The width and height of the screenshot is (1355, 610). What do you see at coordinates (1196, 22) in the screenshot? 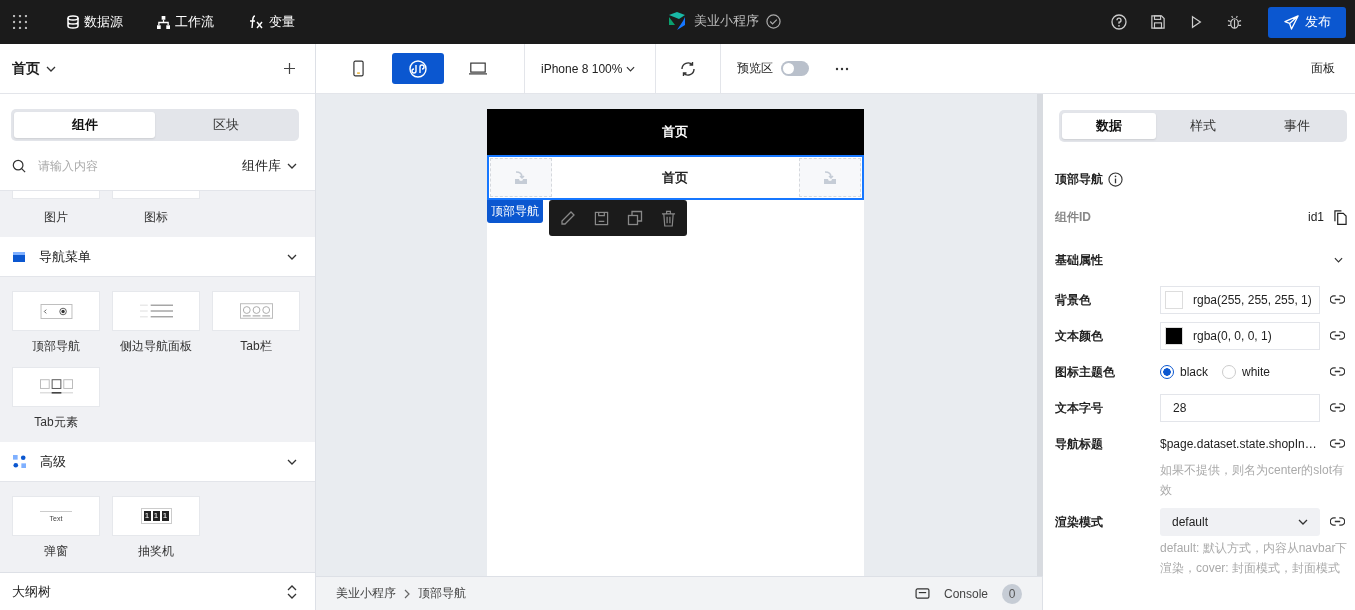
I see `play-icon` at bounding box center [1196, 22].